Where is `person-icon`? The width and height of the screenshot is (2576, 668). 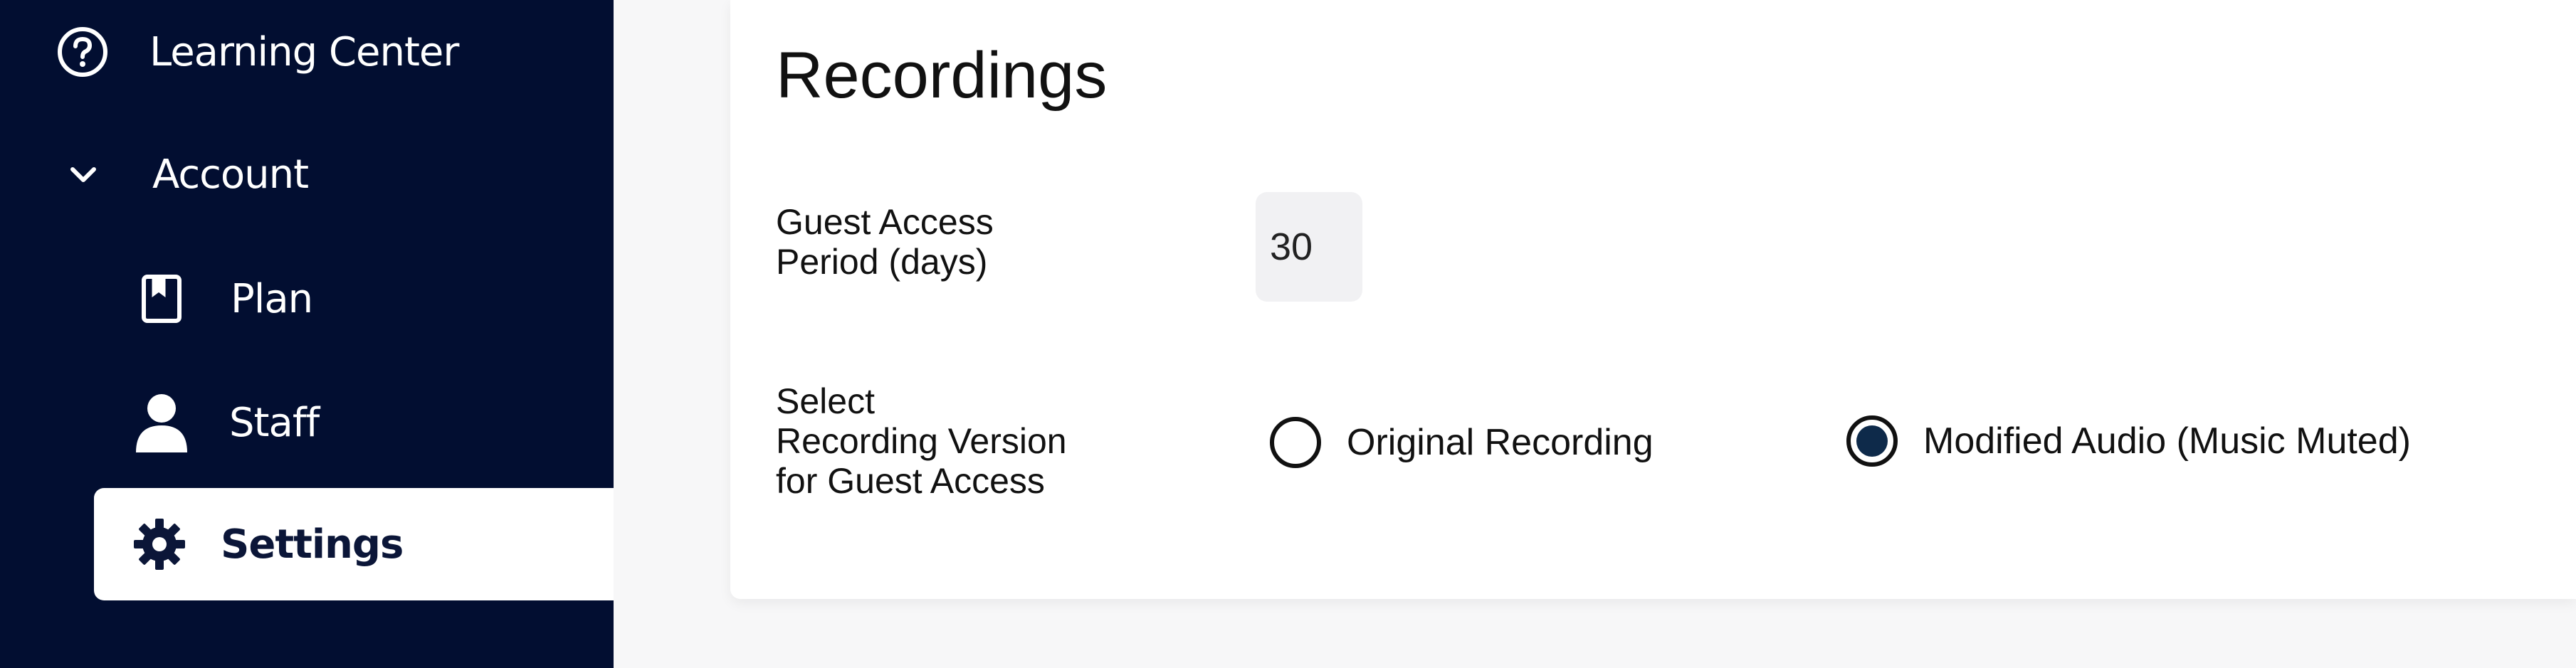 person-icon is located at coordinates (162, 422).